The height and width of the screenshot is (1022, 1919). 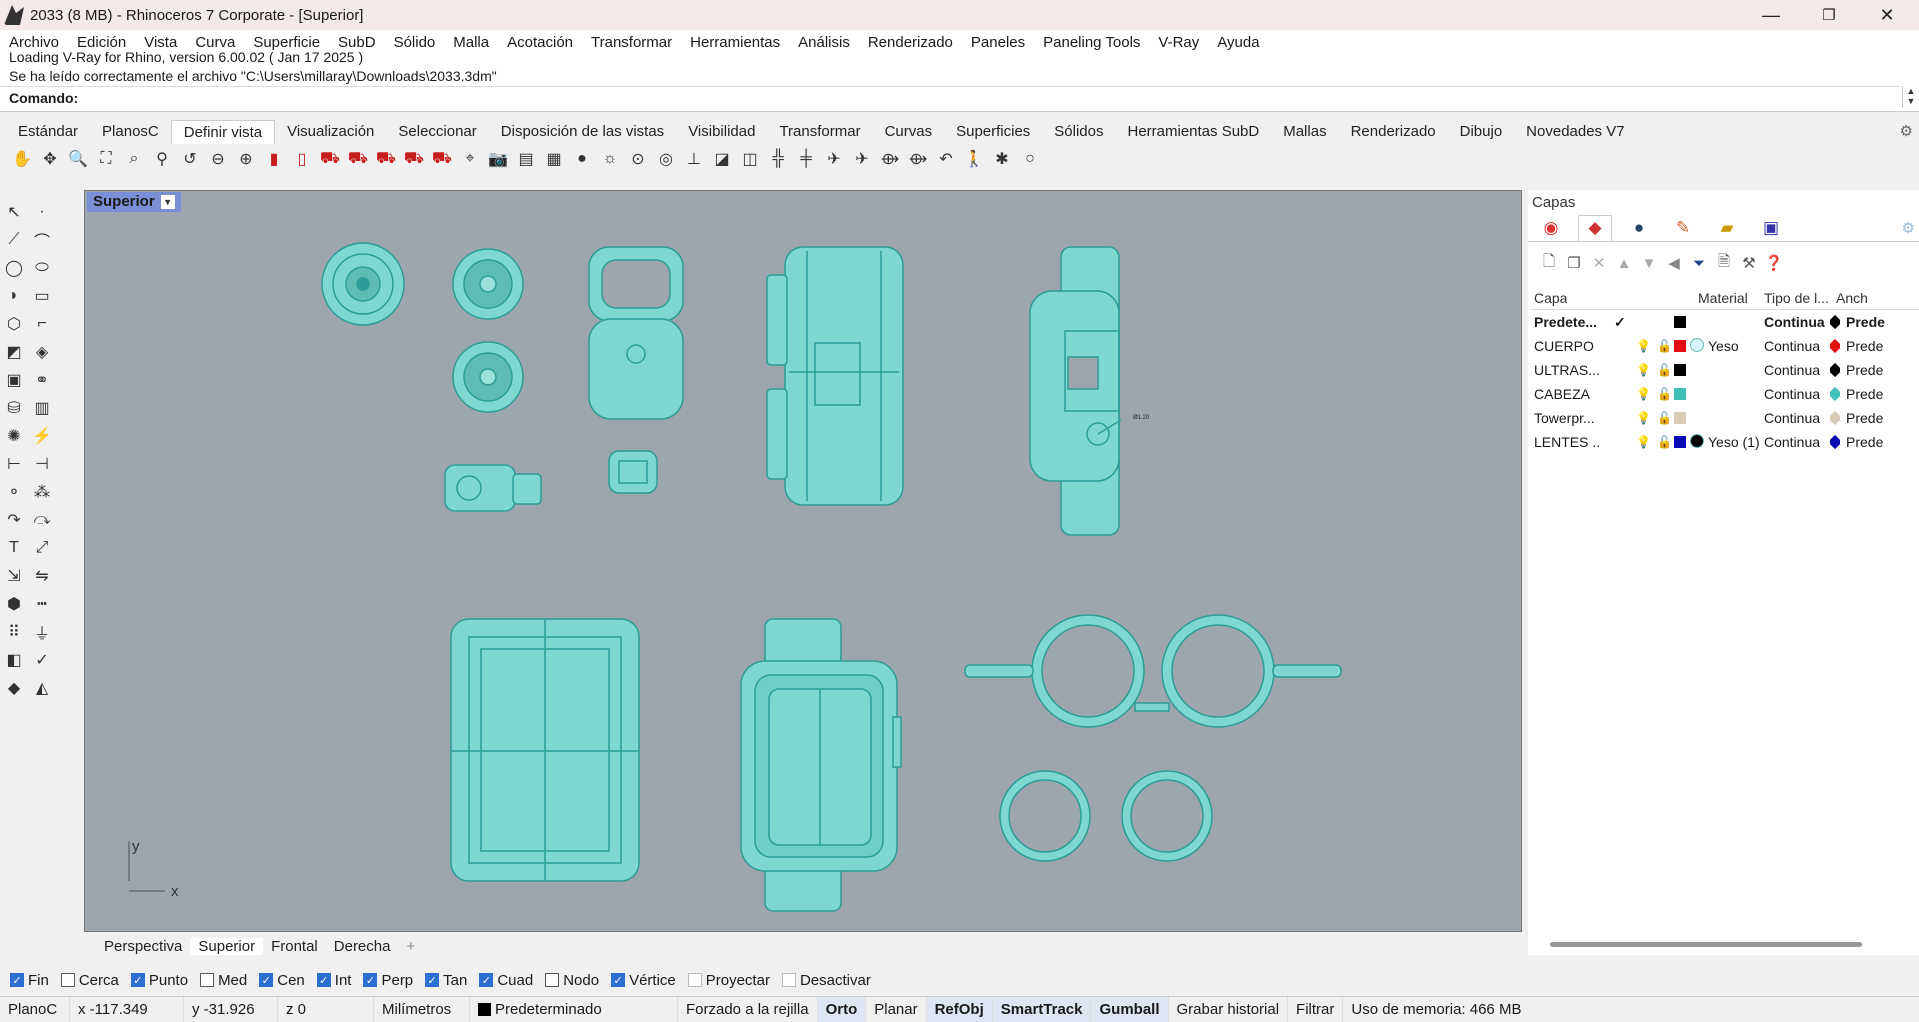 I want to click on tab-transformar: Transformar, so click(x=819, y=132).